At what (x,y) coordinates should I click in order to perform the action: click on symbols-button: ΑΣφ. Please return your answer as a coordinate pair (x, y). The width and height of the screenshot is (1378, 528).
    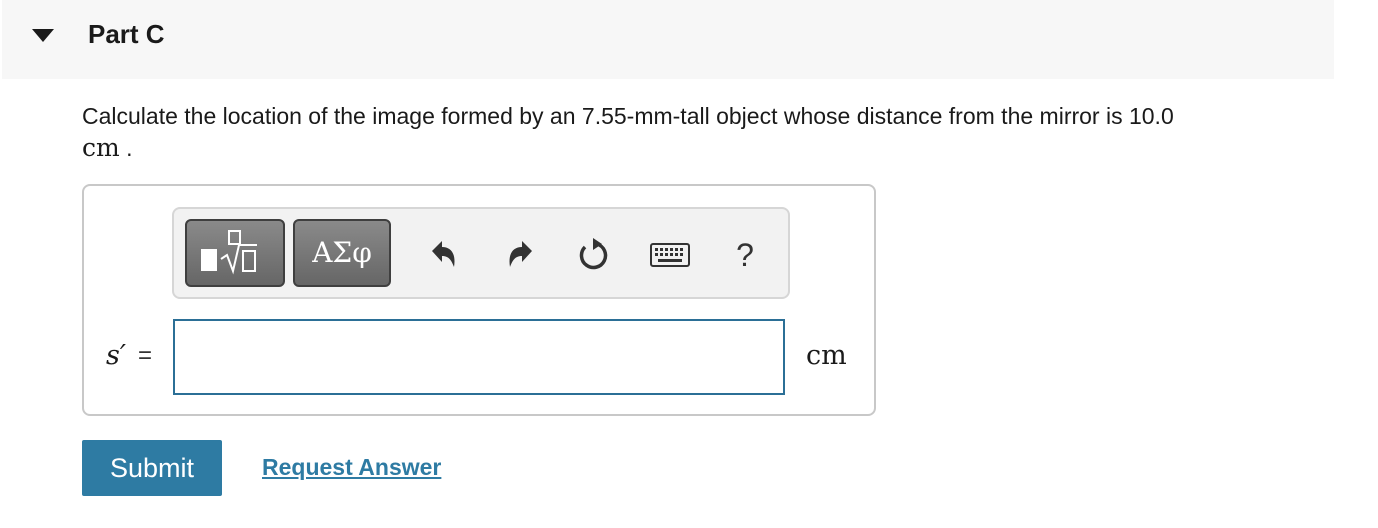
    Looking at the image, I should click on (342, 253).